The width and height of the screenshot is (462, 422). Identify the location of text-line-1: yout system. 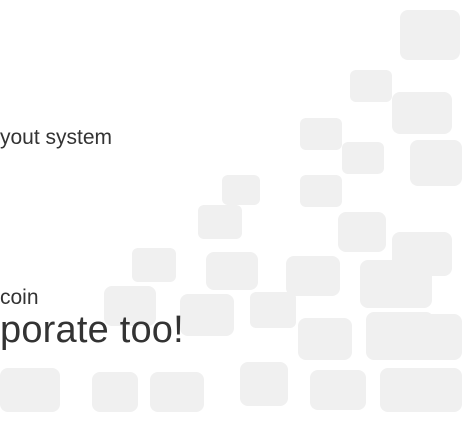
(56, 137).